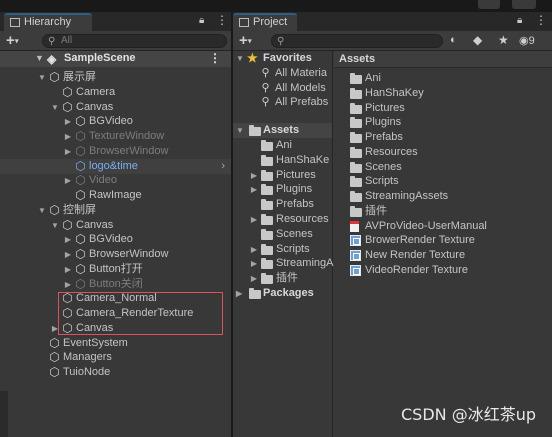  Describe the element at coordinates (282, 175) in the screenshot. I see `assets-tree-item: ▶ Pictures` at that location.